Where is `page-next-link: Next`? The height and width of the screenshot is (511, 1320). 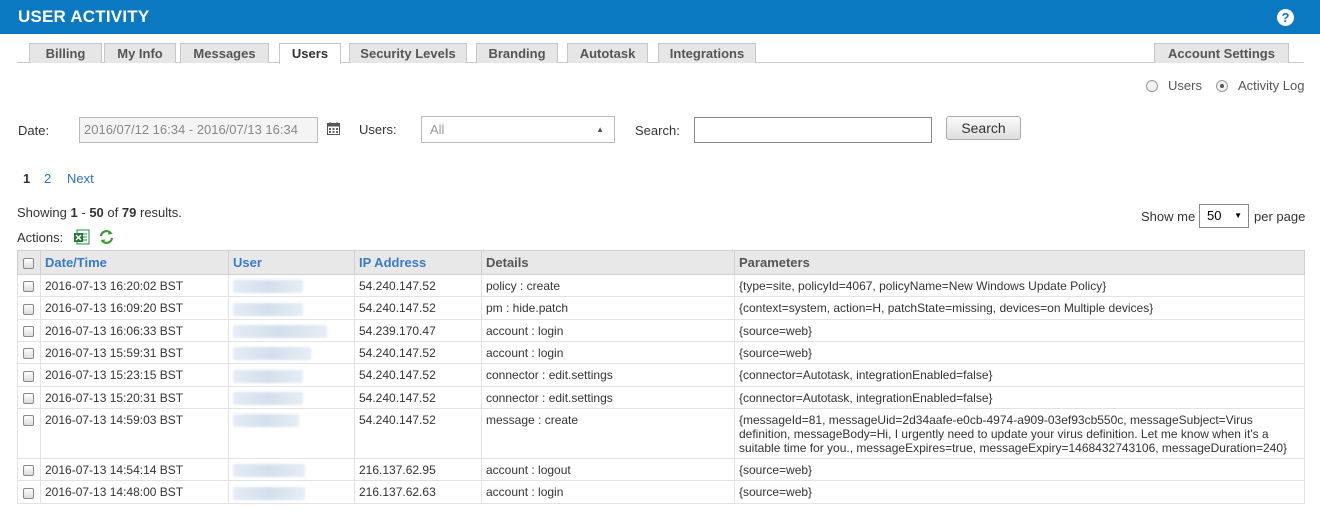
page-next-link: Next is located at coordinates (80, 178).